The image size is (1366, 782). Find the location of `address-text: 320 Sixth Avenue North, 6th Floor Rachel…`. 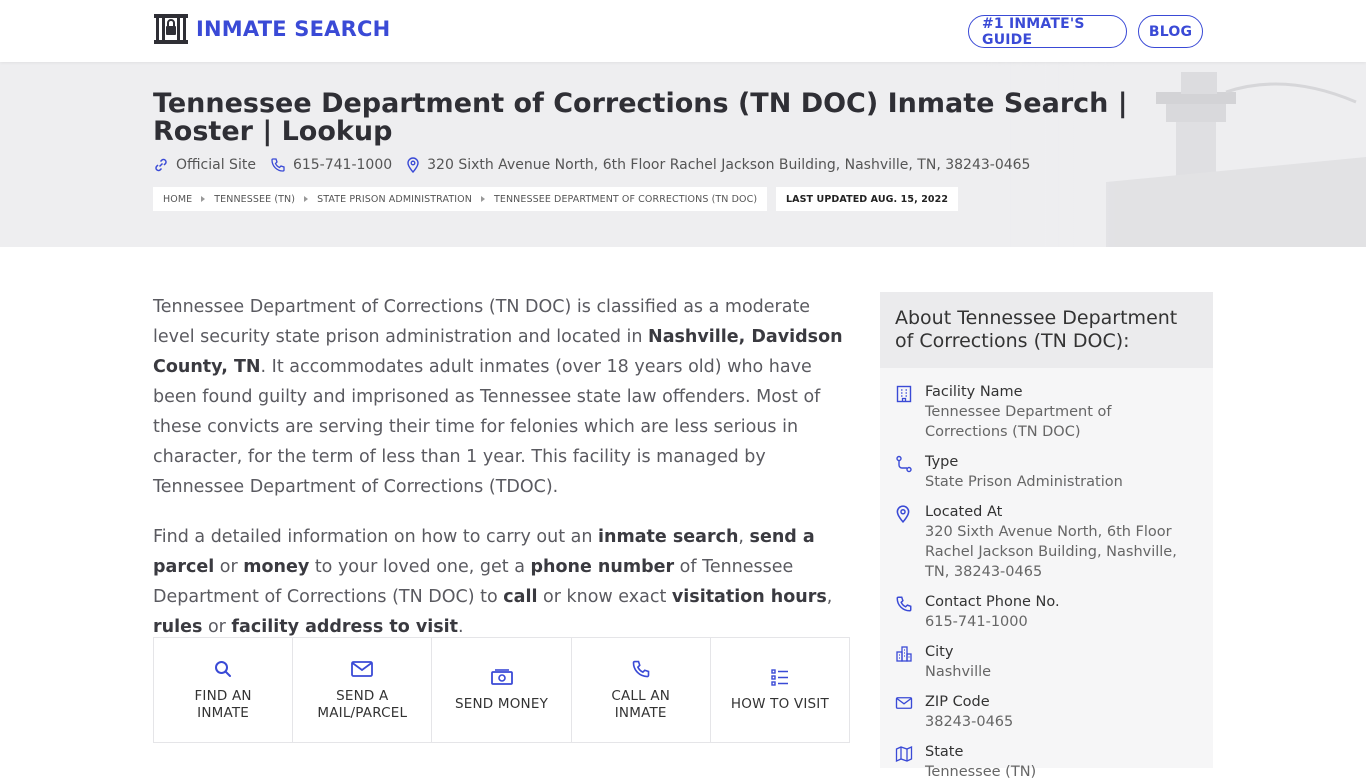

address-text: 320 Sixth Avenue North, 6th Floor Rachel… is located at coordinates (729, 165).